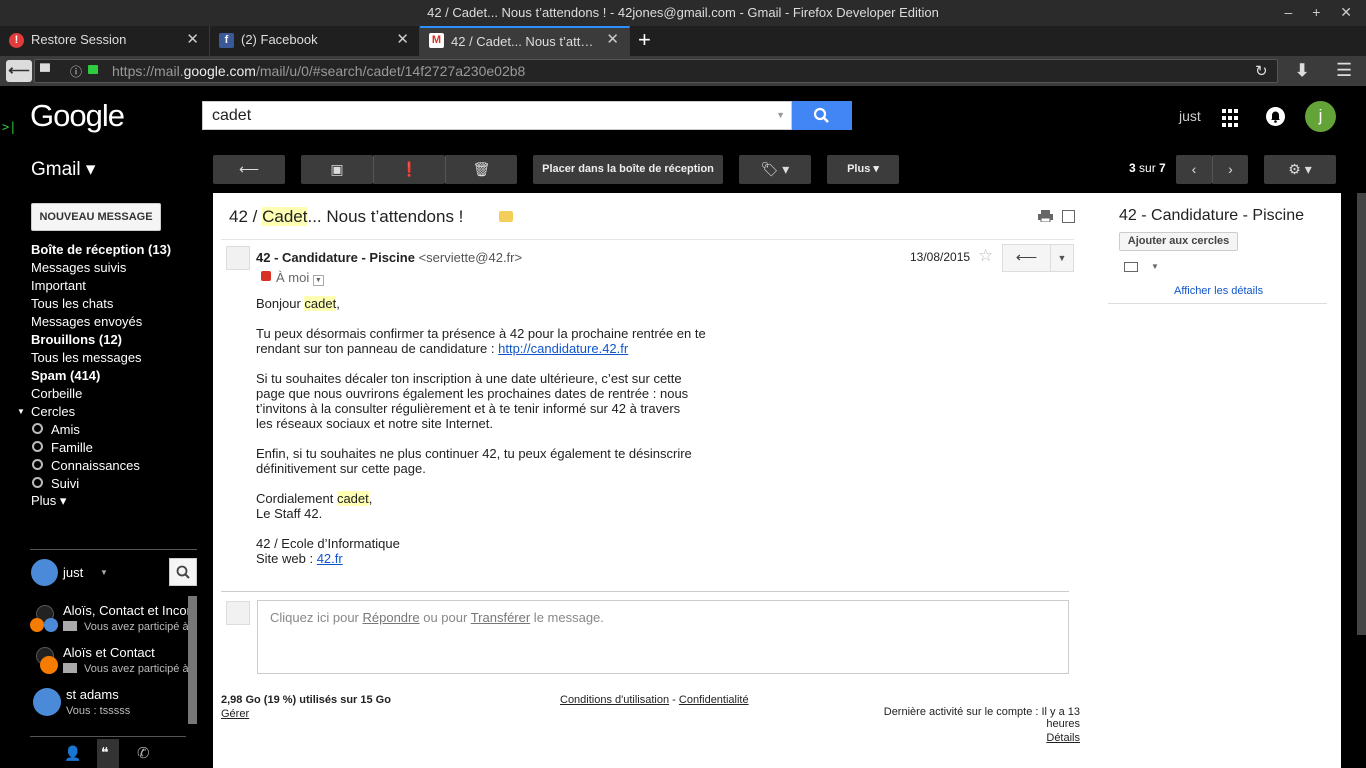 This screenshot has height=768, width=1366. What do you see at coordinates (19, 71) in the screenshot?
I see `back-button: ⟵` at bounding box center [19, 71].